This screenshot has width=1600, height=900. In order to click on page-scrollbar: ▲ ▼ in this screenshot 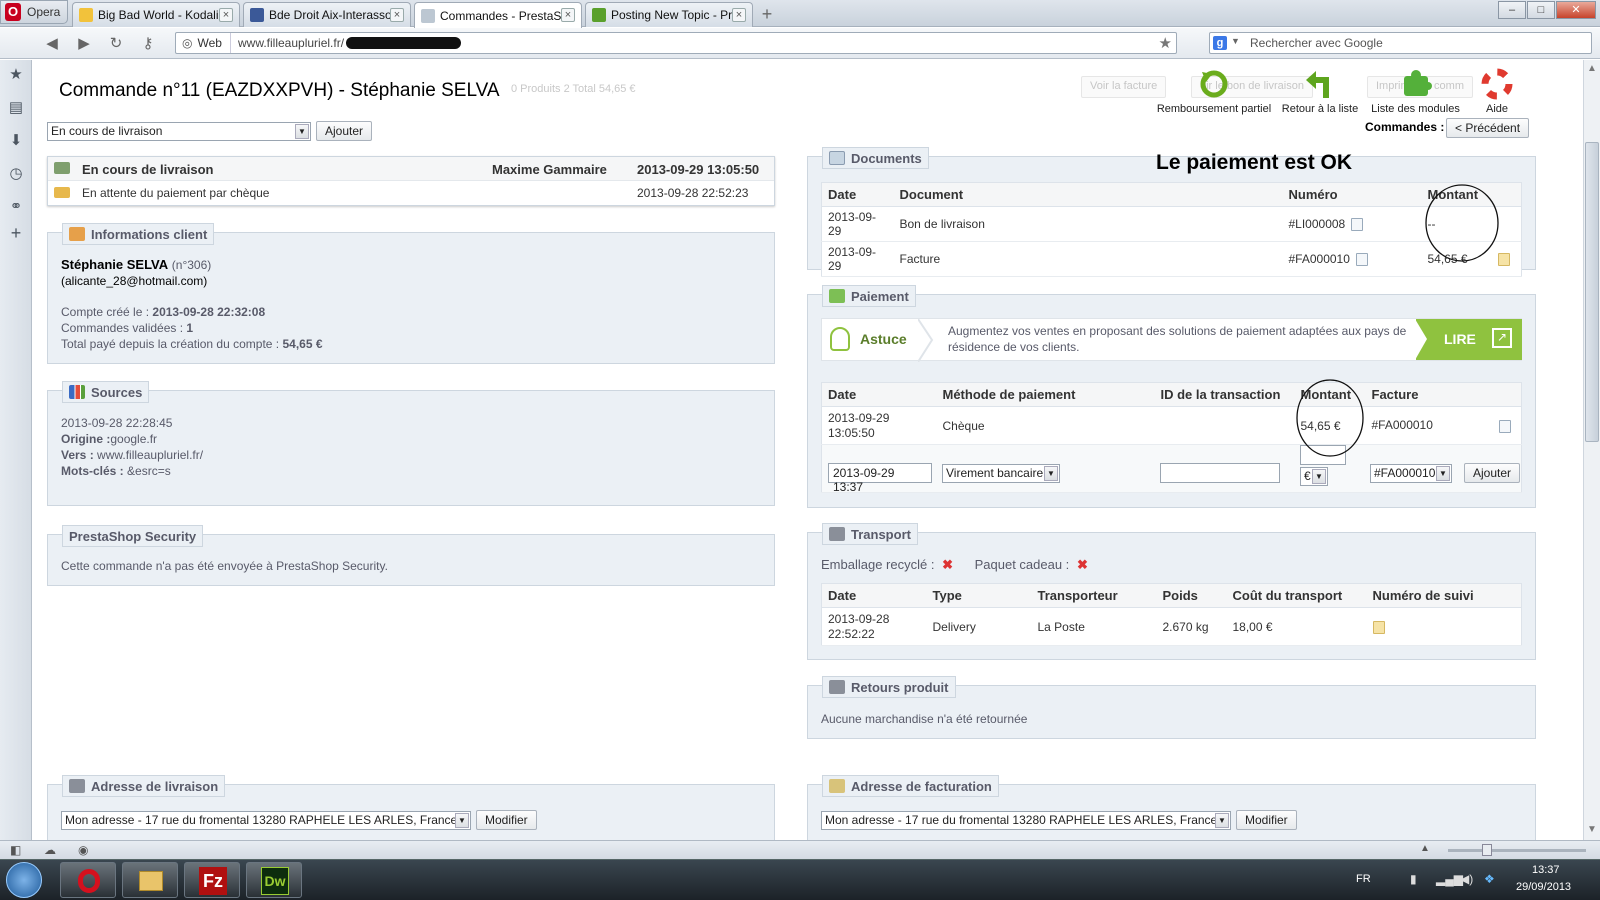, I will do `click(1591, 450)`.